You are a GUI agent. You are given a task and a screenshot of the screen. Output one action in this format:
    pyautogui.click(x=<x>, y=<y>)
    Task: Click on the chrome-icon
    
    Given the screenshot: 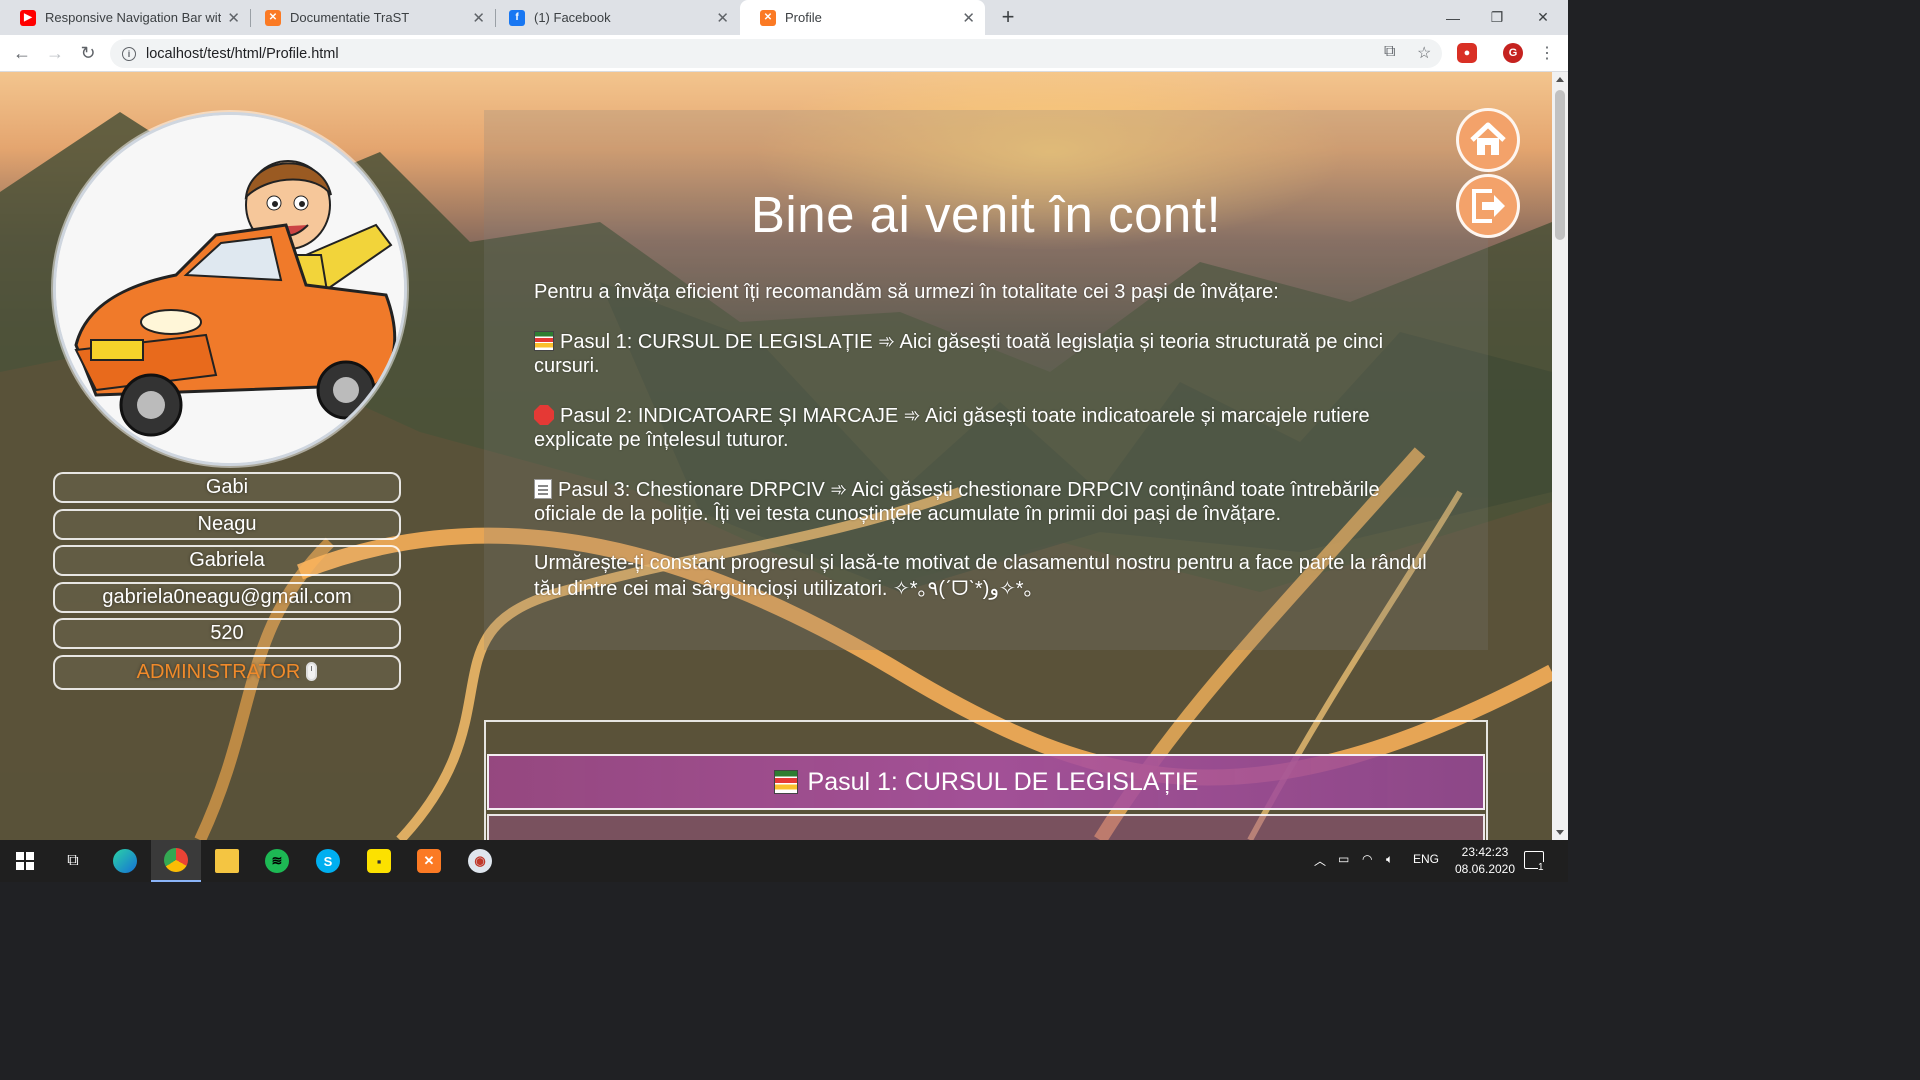 What is the action you would take?
    pyautogui.click(x=176, y=860)
    